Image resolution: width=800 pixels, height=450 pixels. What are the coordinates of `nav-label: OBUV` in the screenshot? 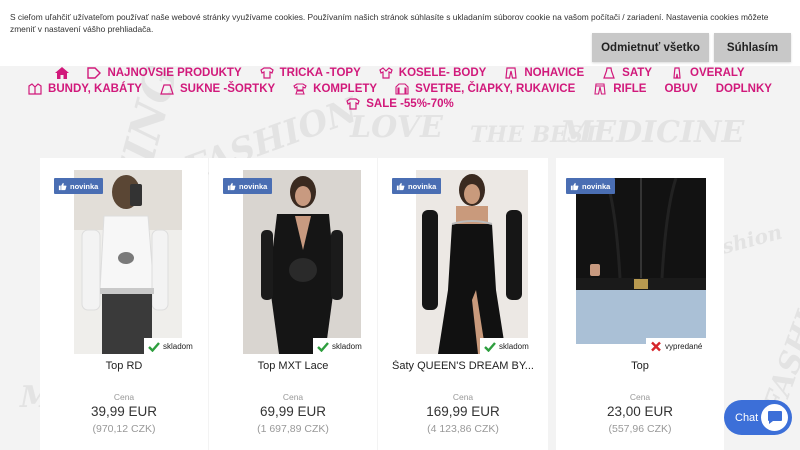 It's located at (681, 89).